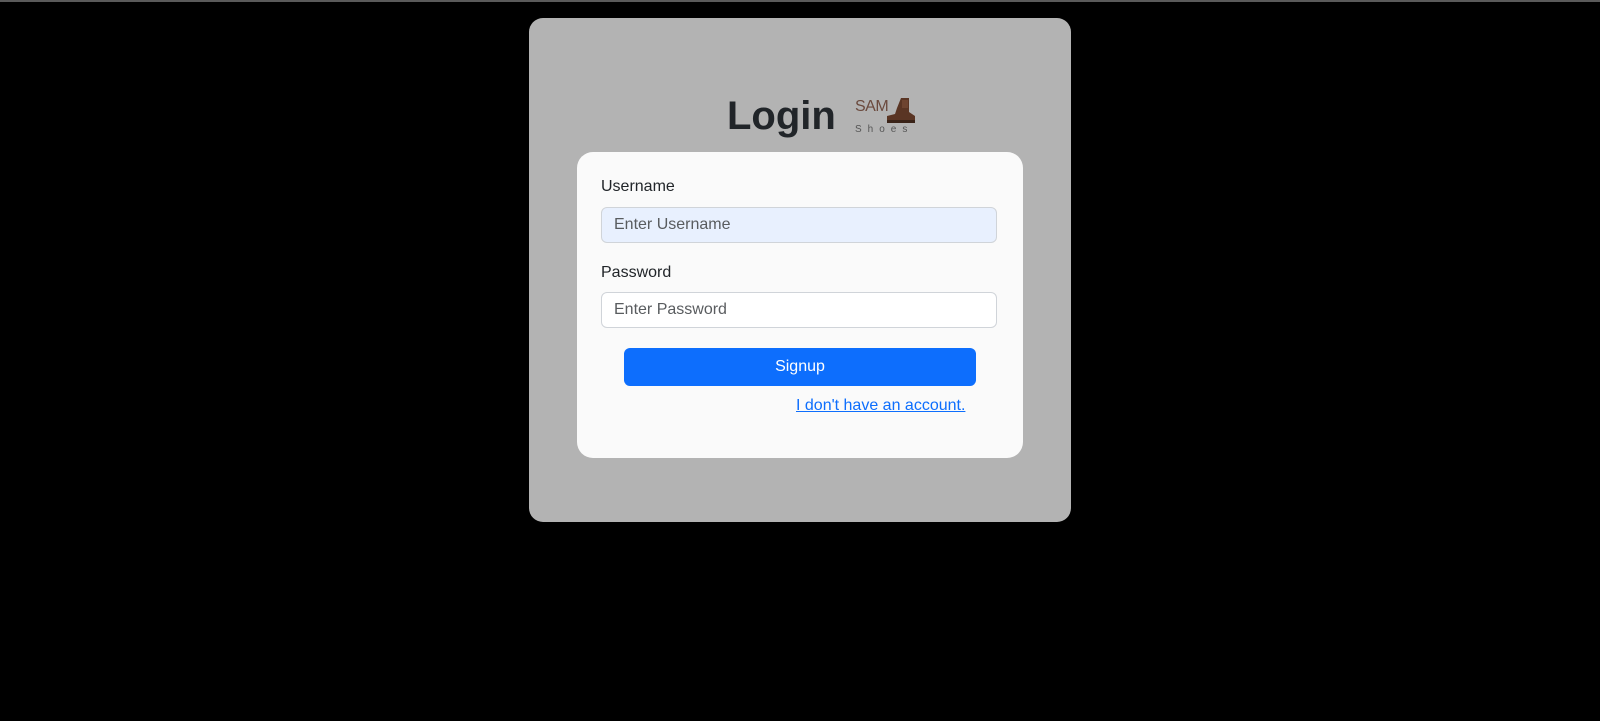 This screenshot has width=1600, height=721. I want to click on no-account-link: I don't have an account., so click(880, 406).